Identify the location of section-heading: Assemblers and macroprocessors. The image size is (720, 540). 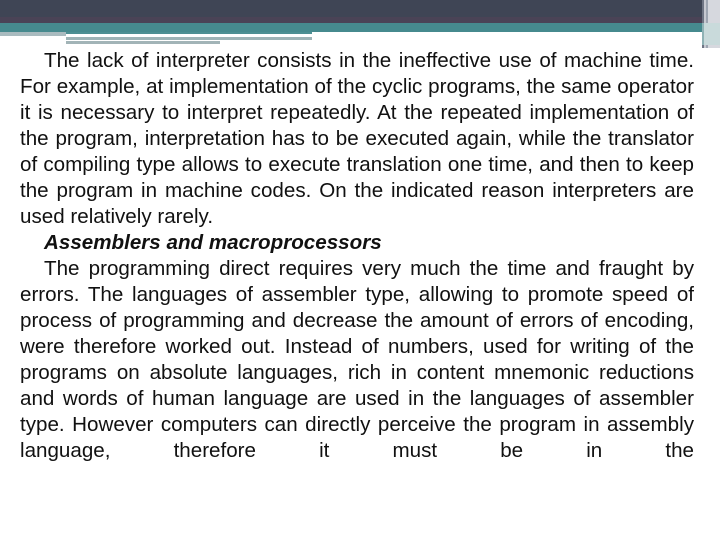
(213, 242).